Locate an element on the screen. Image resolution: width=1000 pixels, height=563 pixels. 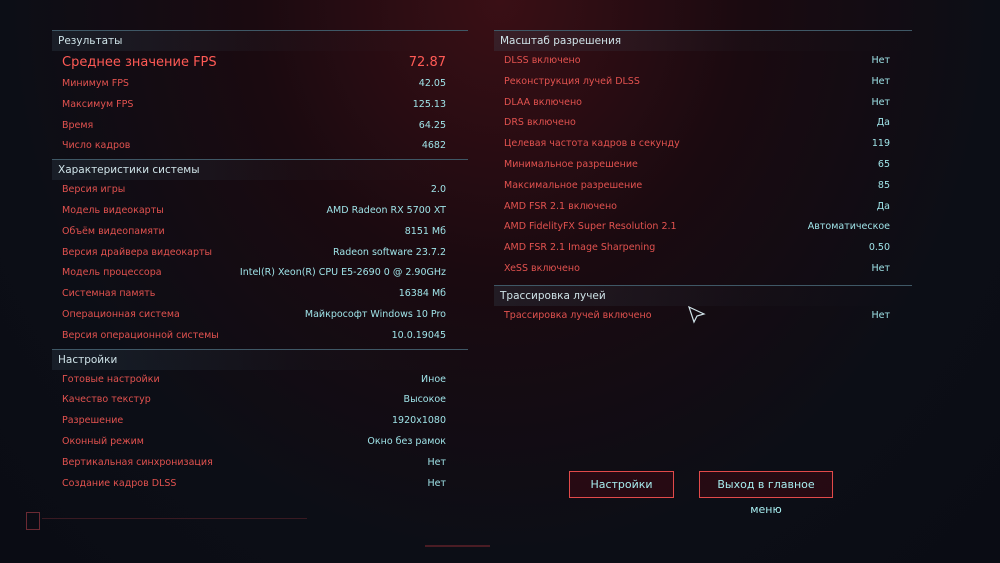
raytracing-value: Нет is located at coordinates (880, 315).